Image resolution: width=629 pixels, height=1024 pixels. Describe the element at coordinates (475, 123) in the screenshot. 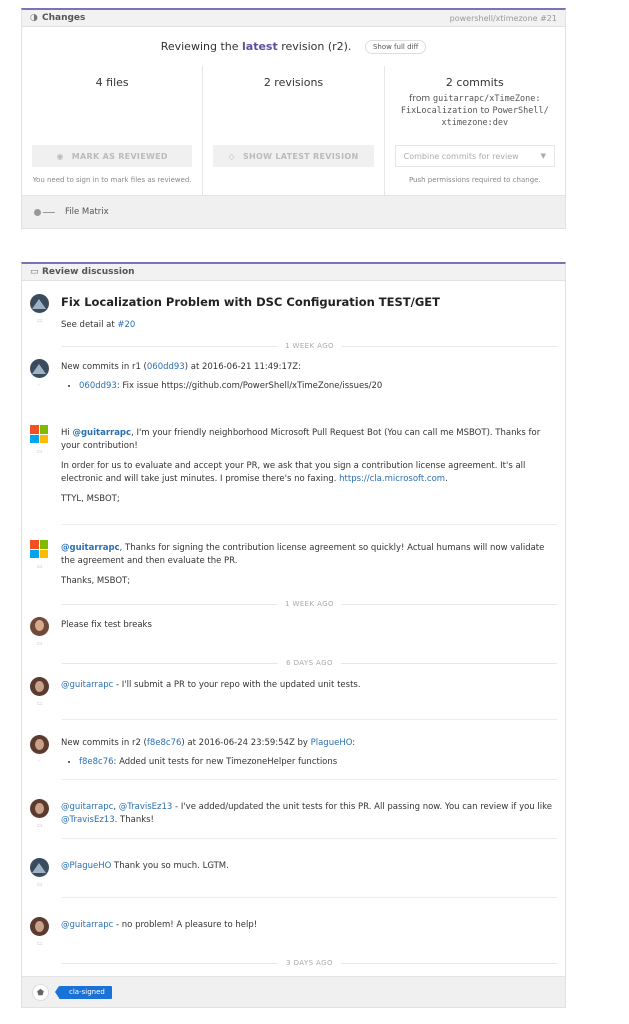

I see `to-branch: xtimezone:dev` at that location.